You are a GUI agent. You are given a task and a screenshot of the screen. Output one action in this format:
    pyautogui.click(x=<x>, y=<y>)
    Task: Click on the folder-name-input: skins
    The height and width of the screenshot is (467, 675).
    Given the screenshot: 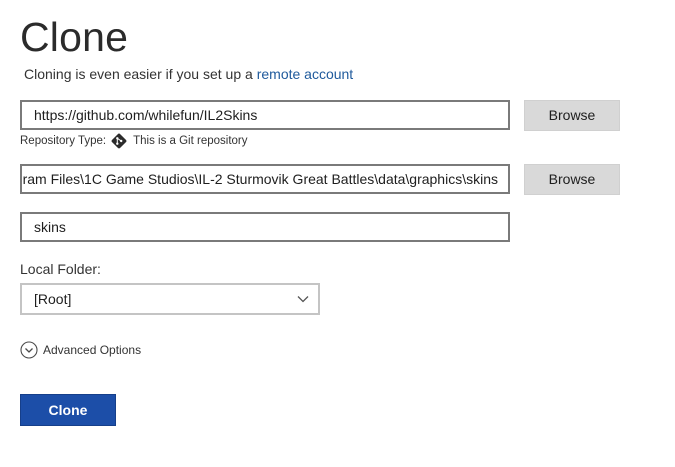 What is the action you would take?
    pyautogui.click(x=265, y=227)
    